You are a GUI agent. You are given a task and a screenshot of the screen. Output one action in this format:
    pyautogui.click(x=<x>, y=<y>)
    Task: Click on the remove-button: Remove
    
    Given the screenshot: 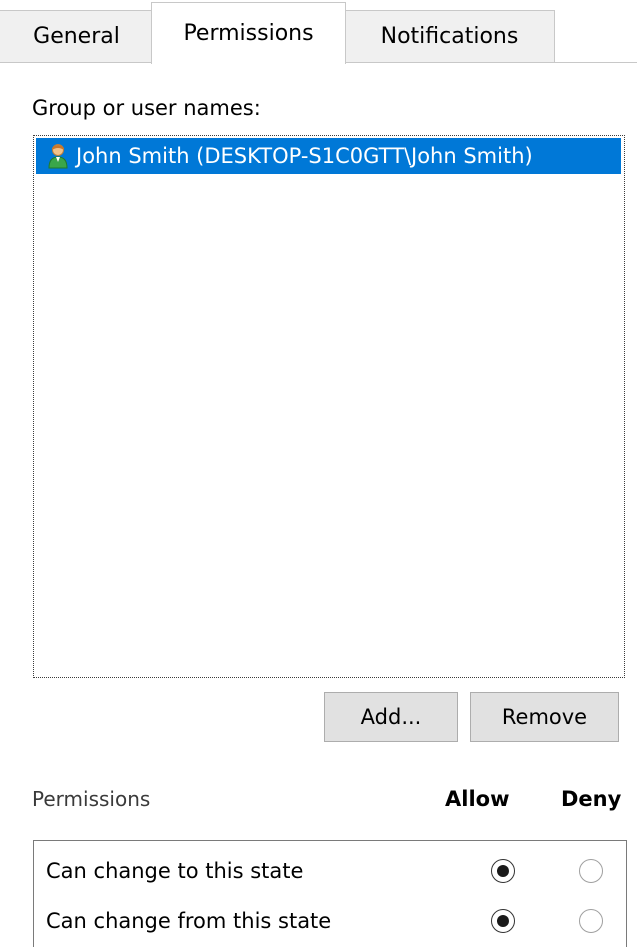 What is the action you would take?
    pyautogui.click(x=544, y=717)
    